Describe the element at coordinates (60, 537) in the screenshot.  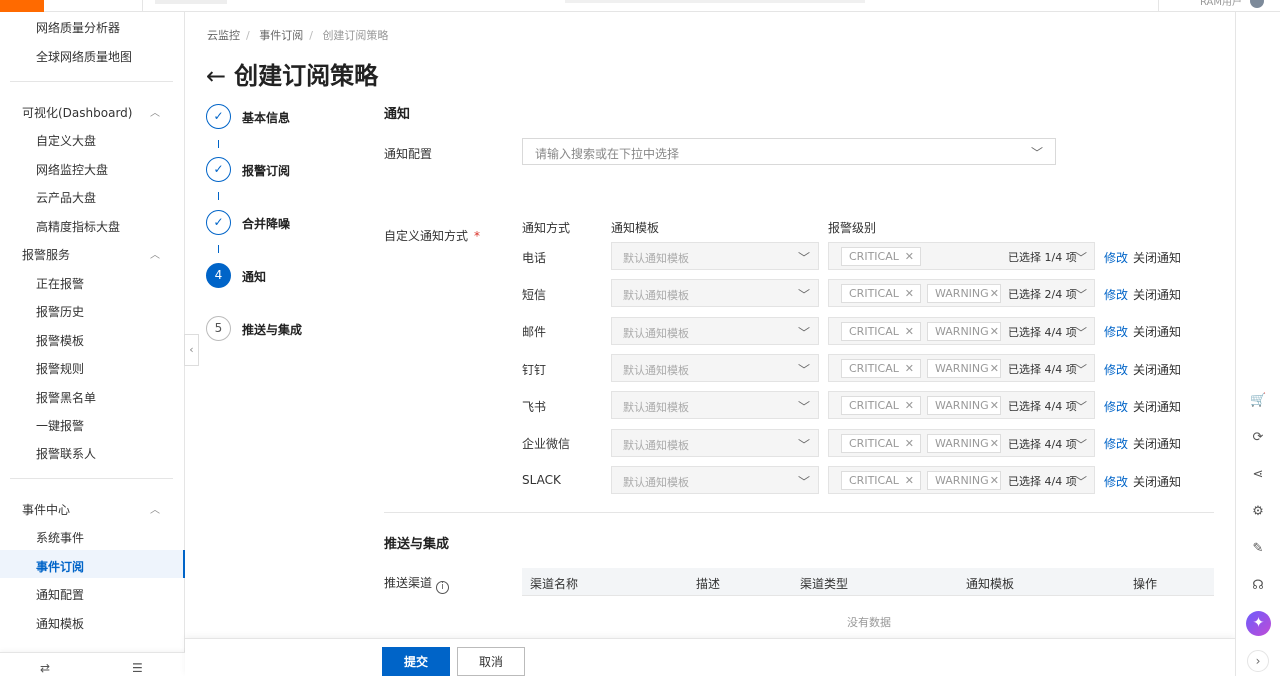
I see `sidebar-item-system-events: 系统事件` at that location.